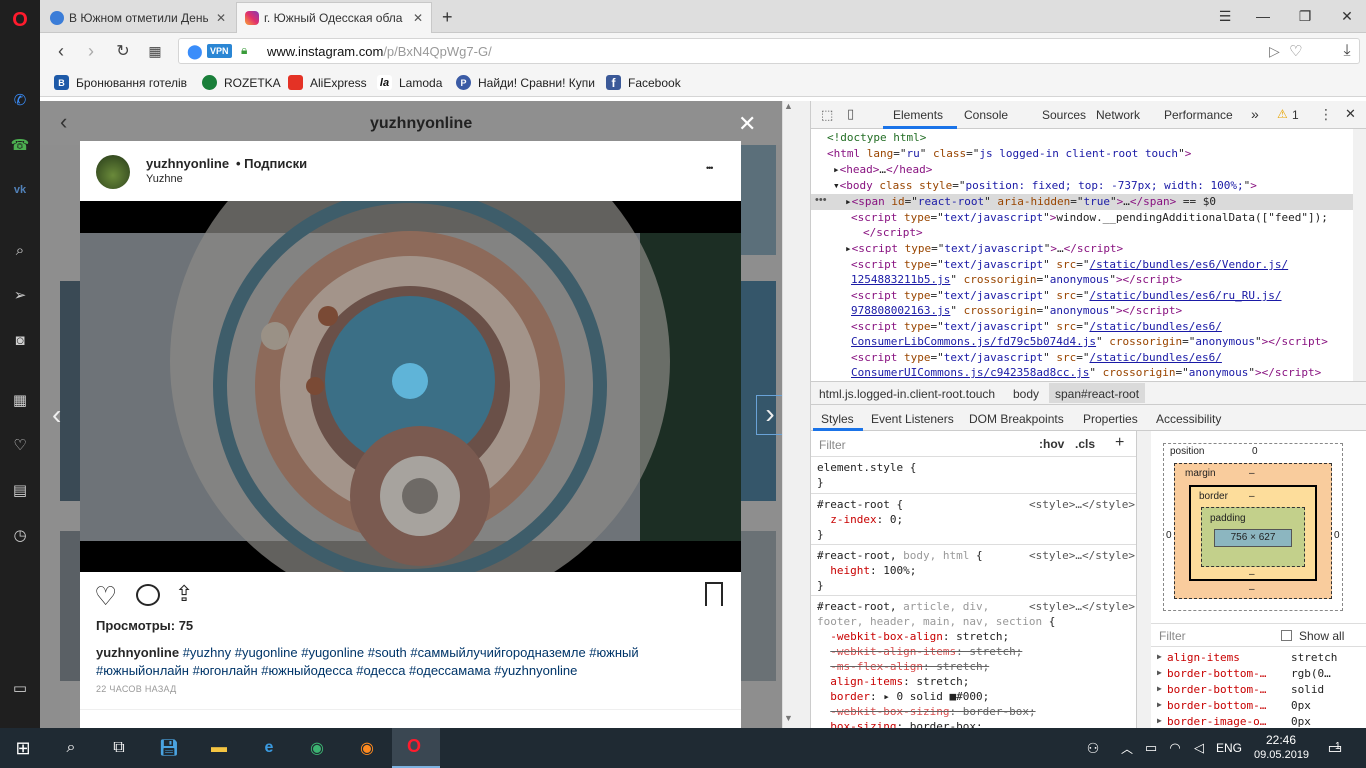 This screenshot has height=768, width=1366. Describe the element at coordinates (1263, 16) in the screenshot. I see `minimize-button: —` at that location.